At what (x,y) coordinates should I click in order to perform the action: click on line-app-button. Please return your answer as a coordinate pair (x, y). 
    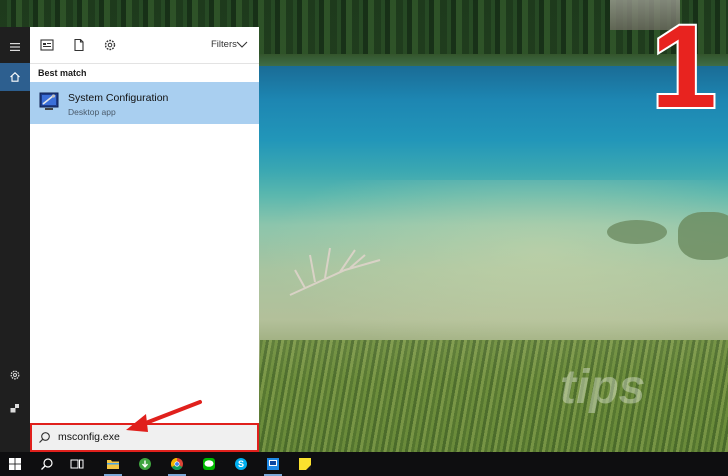
    Looking at the image, I should click on (209, 464).